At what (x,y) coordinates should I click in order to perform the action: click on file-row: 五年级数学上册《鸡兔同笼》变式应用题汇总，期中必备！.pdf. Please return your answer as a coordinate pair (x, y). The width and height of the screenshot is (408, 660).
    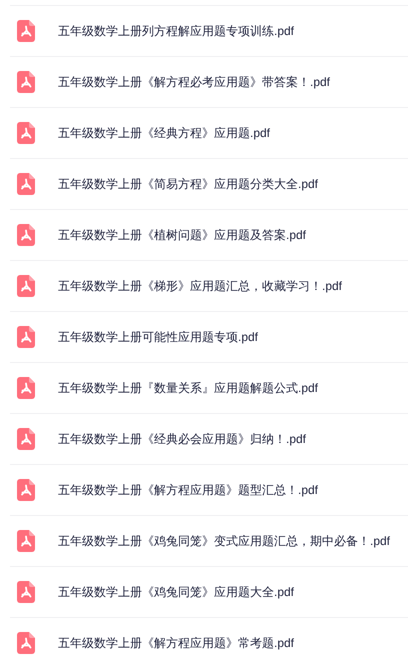
    Looking at the image, I should click on (209, 540).